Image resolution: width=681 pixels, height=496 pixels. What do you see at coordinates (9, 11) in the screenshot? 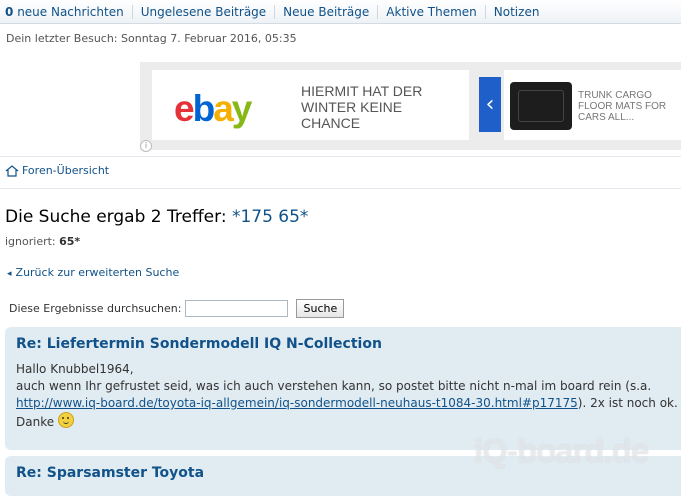
I see `new-messages-count: 0` at bounding box center [9, 11].